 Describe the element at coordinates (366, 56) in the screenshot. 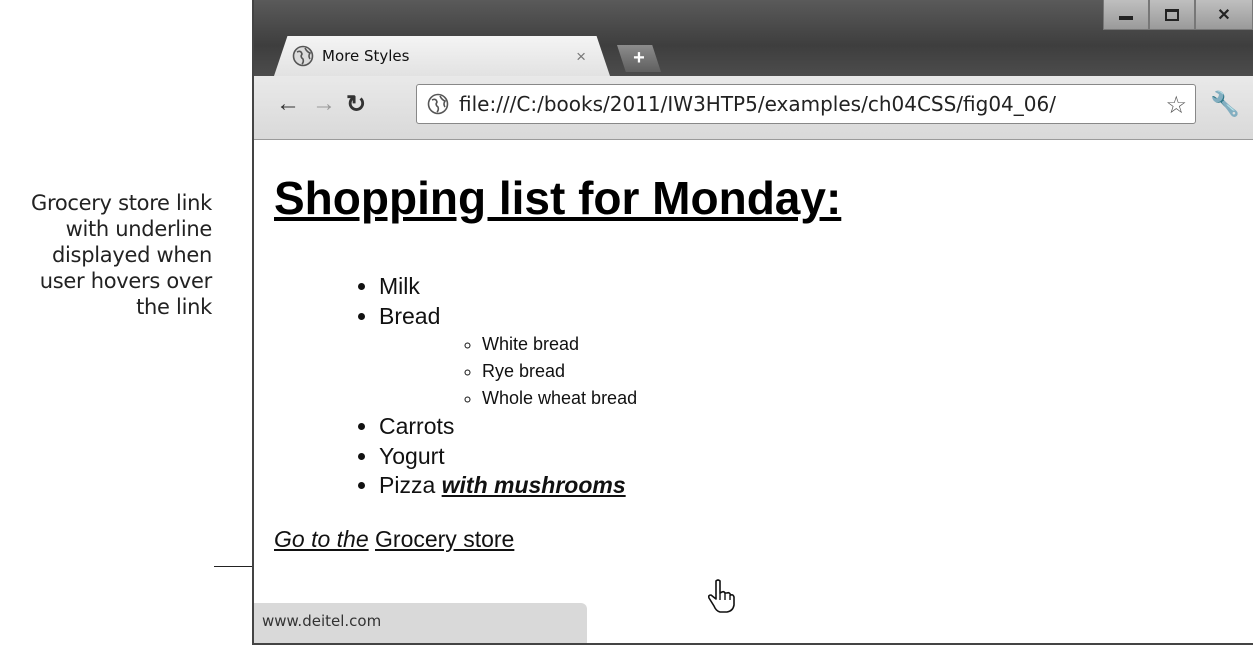

I see `tab-title: More Styles` at that location.